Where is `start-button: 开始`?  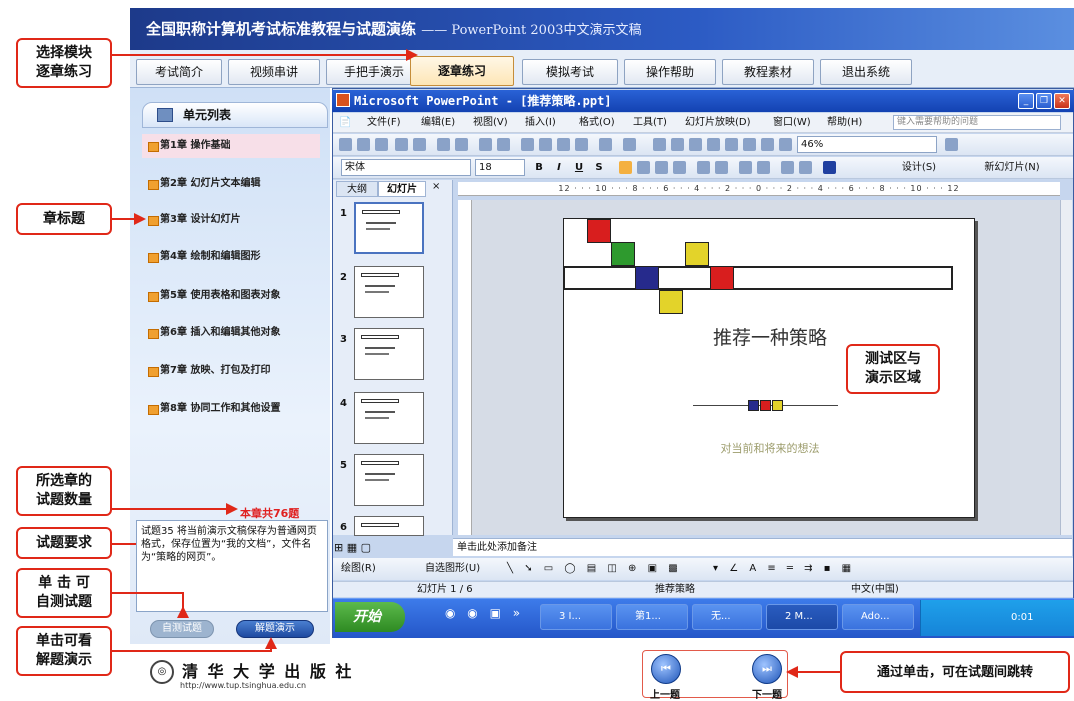
start-button: 开始 is located at coordinates (370, 617).